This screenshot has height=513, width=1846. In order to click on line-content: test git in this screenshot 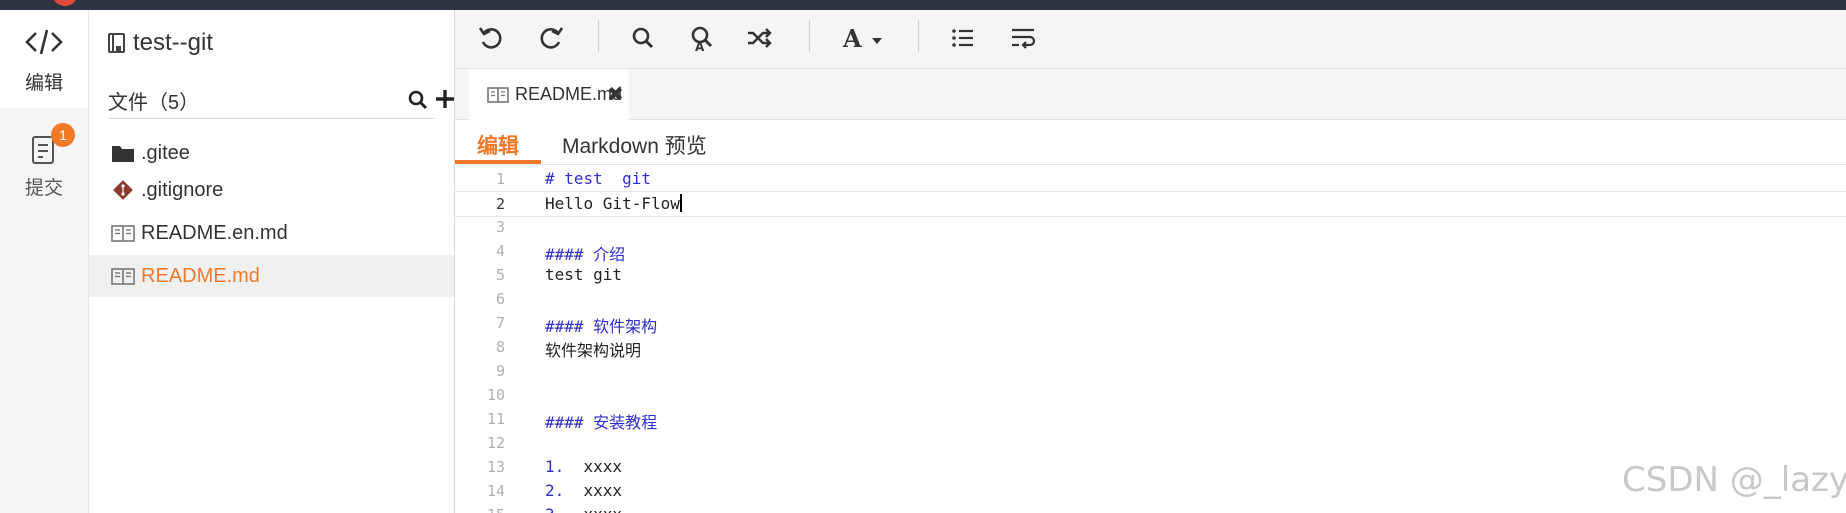, I will do `click(584, 274)`.